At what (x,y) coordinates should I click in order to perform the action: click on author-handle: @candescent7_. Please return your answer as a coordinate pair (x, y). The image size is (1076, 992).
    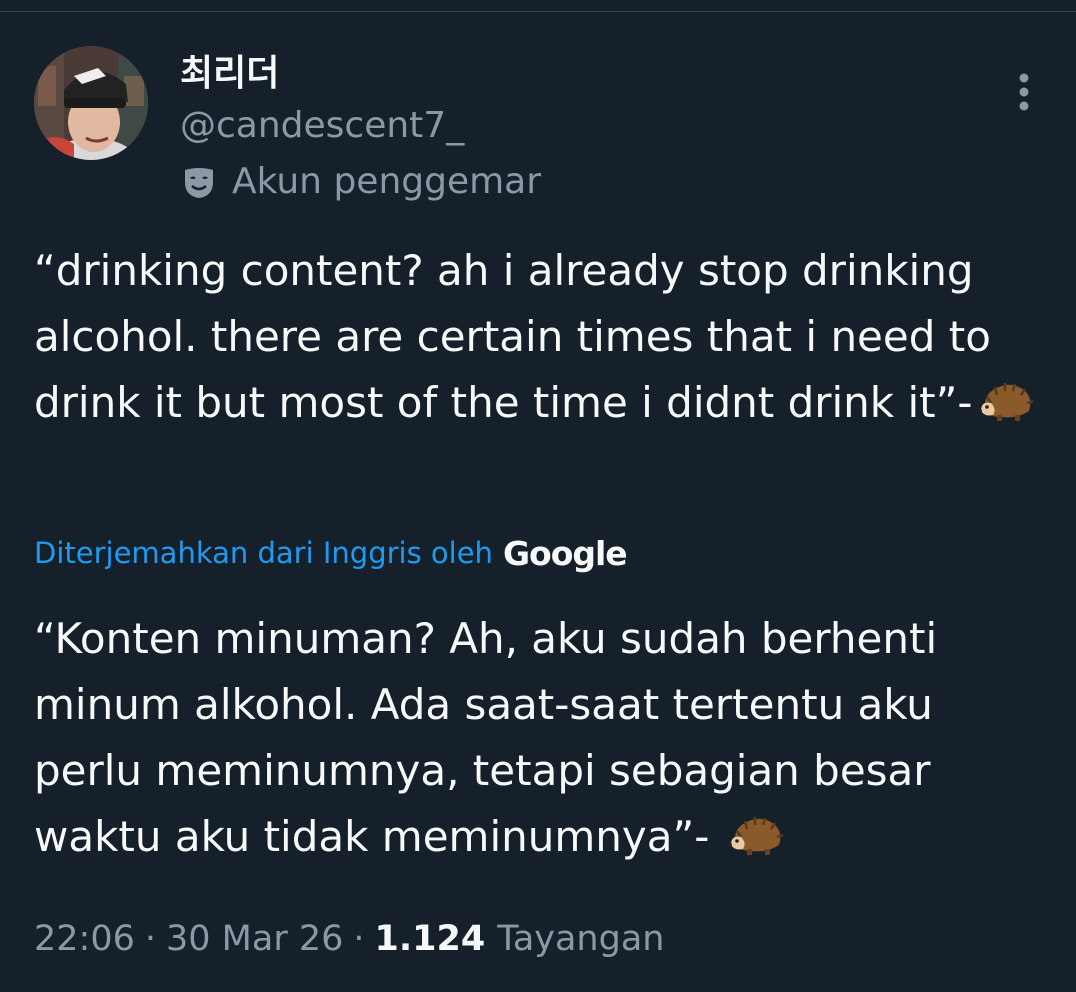
    Looking at the image, I should click on (322, 126).